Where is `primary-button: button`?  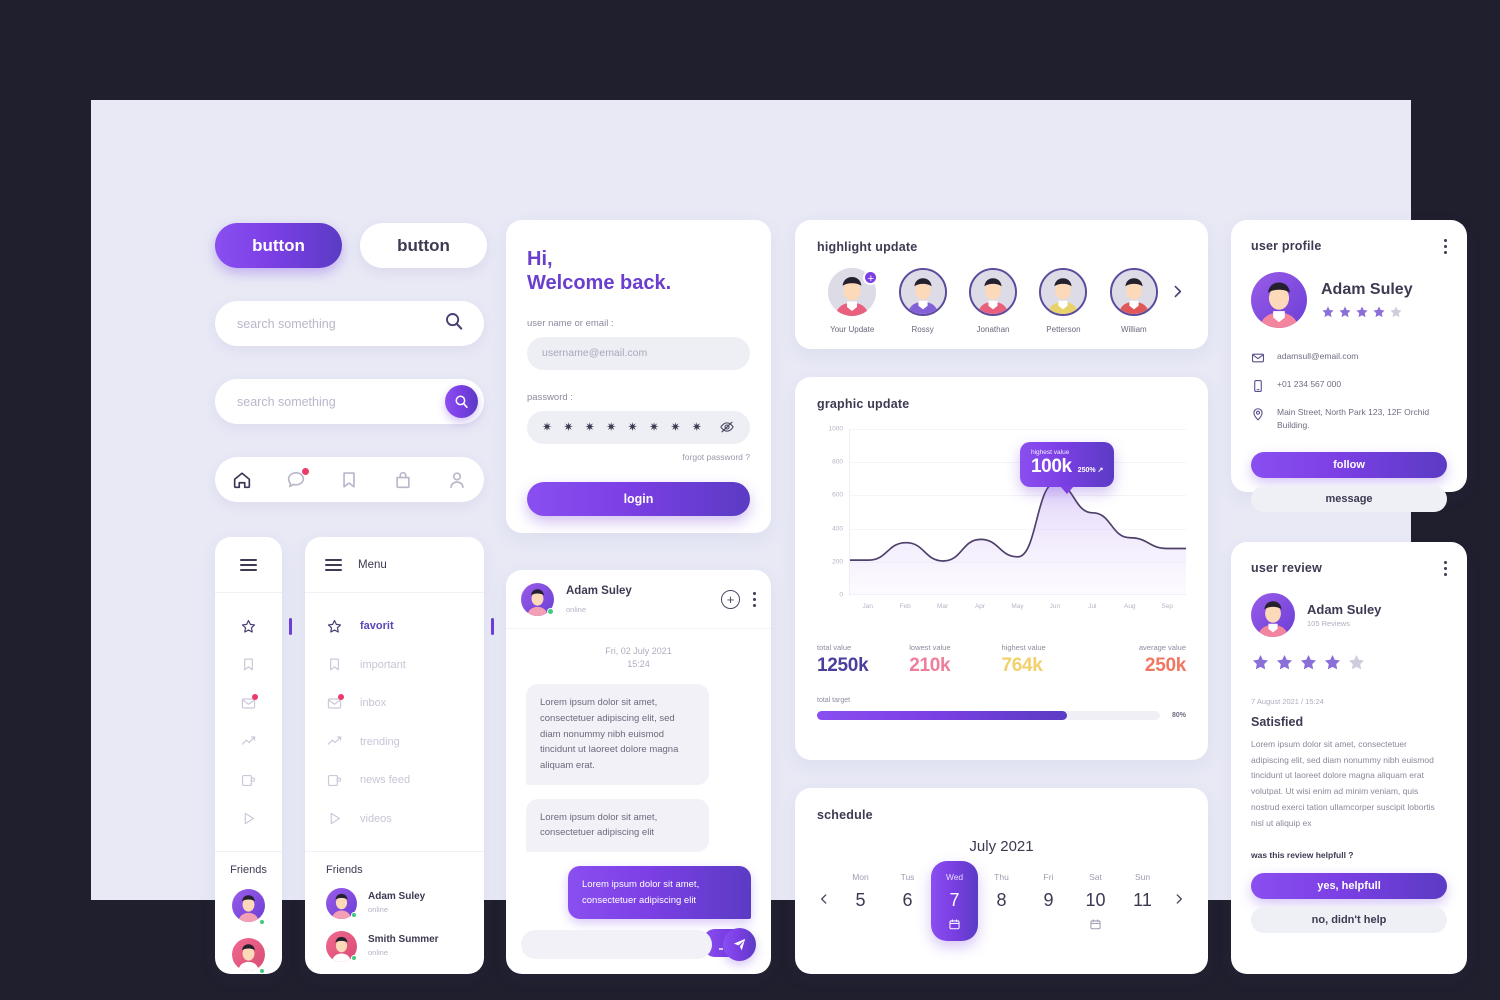
primary-button: button is located at coordinates (278, 245).